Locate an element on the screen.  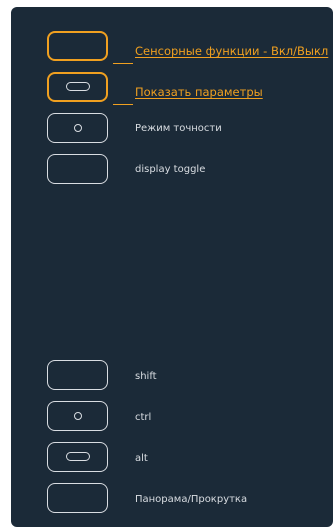
alt-key is located at coordinates (77, 457).